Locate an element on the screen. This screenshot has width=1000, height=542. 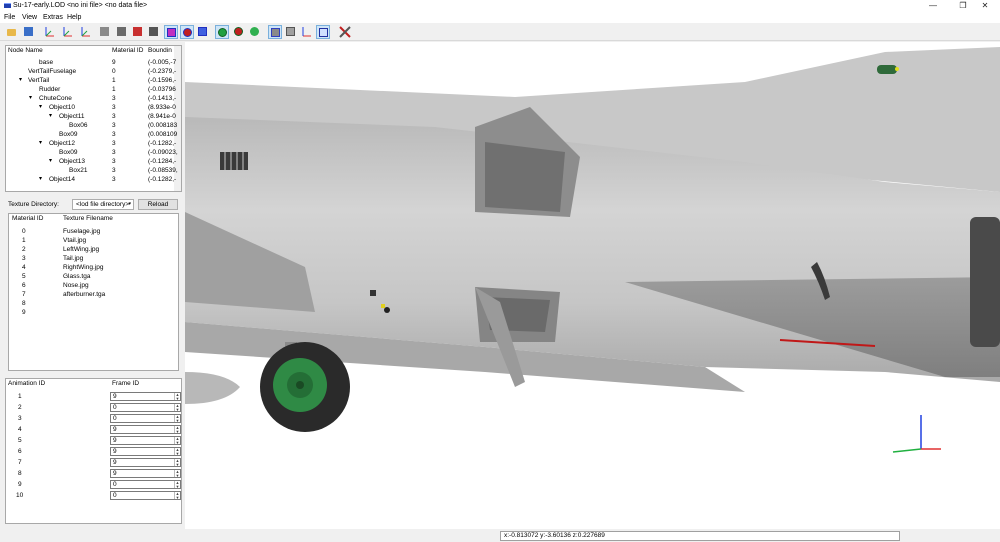
texture-filename: Fuselage.jpg is located at coordinates (82, 231).